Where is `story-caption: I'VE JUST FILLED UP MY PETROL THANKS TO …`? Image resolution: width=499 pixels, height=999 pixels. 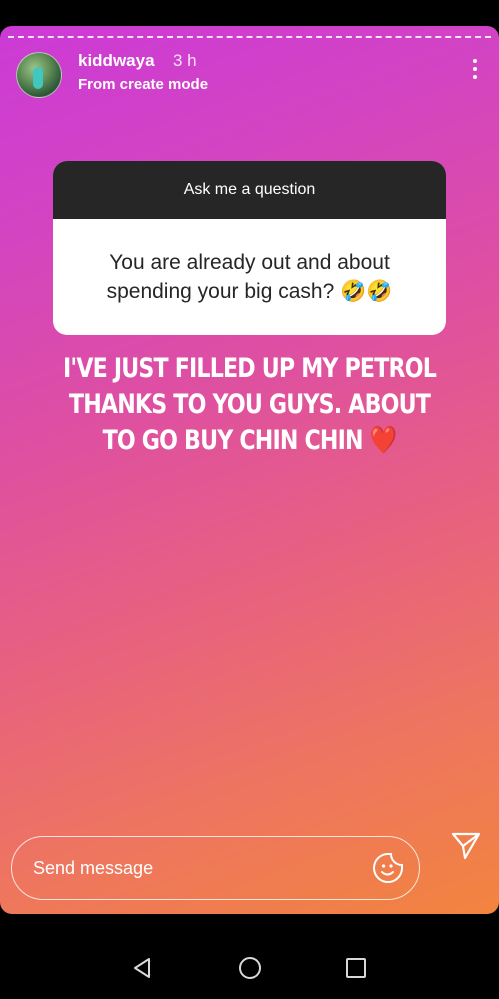
story-caption: I'VE JUST FILLED UP MY PETROL THANKS TO … is located at coordinates (249, 404).